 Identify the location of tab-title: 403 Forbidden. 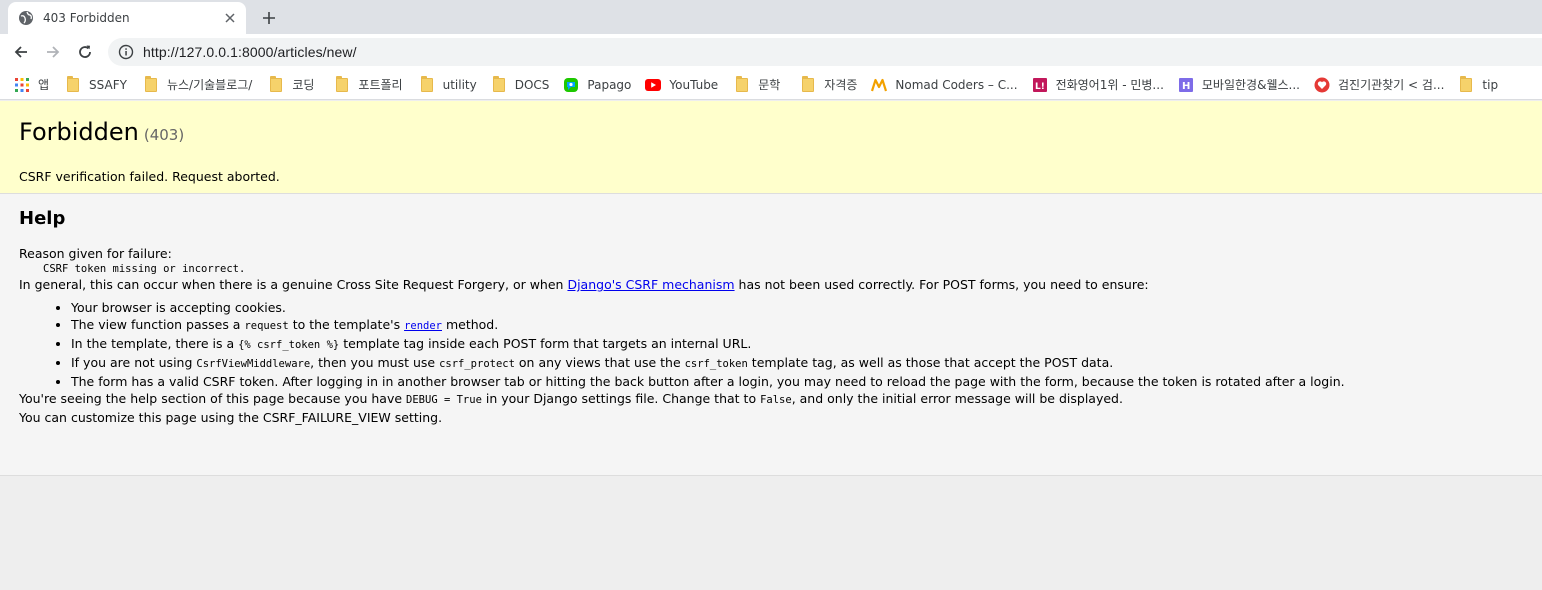
(86, 18).